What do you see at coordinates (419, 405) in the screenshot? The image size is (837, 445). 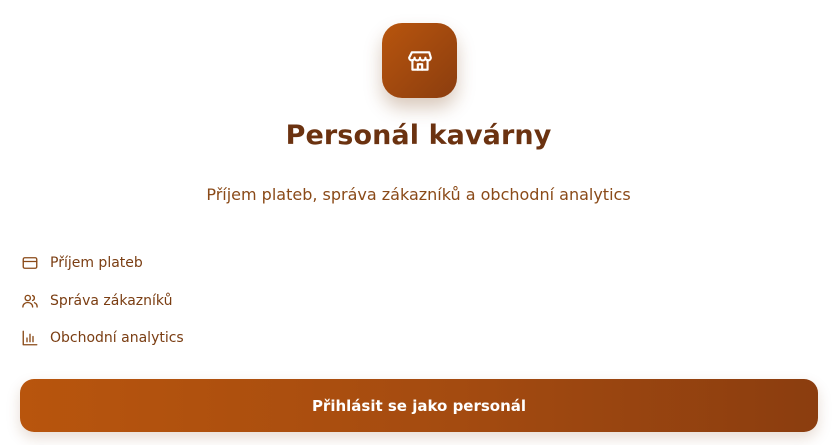 I see `staff-login-button: Přihlásit se jako personál` at bounding box center [419, 405].